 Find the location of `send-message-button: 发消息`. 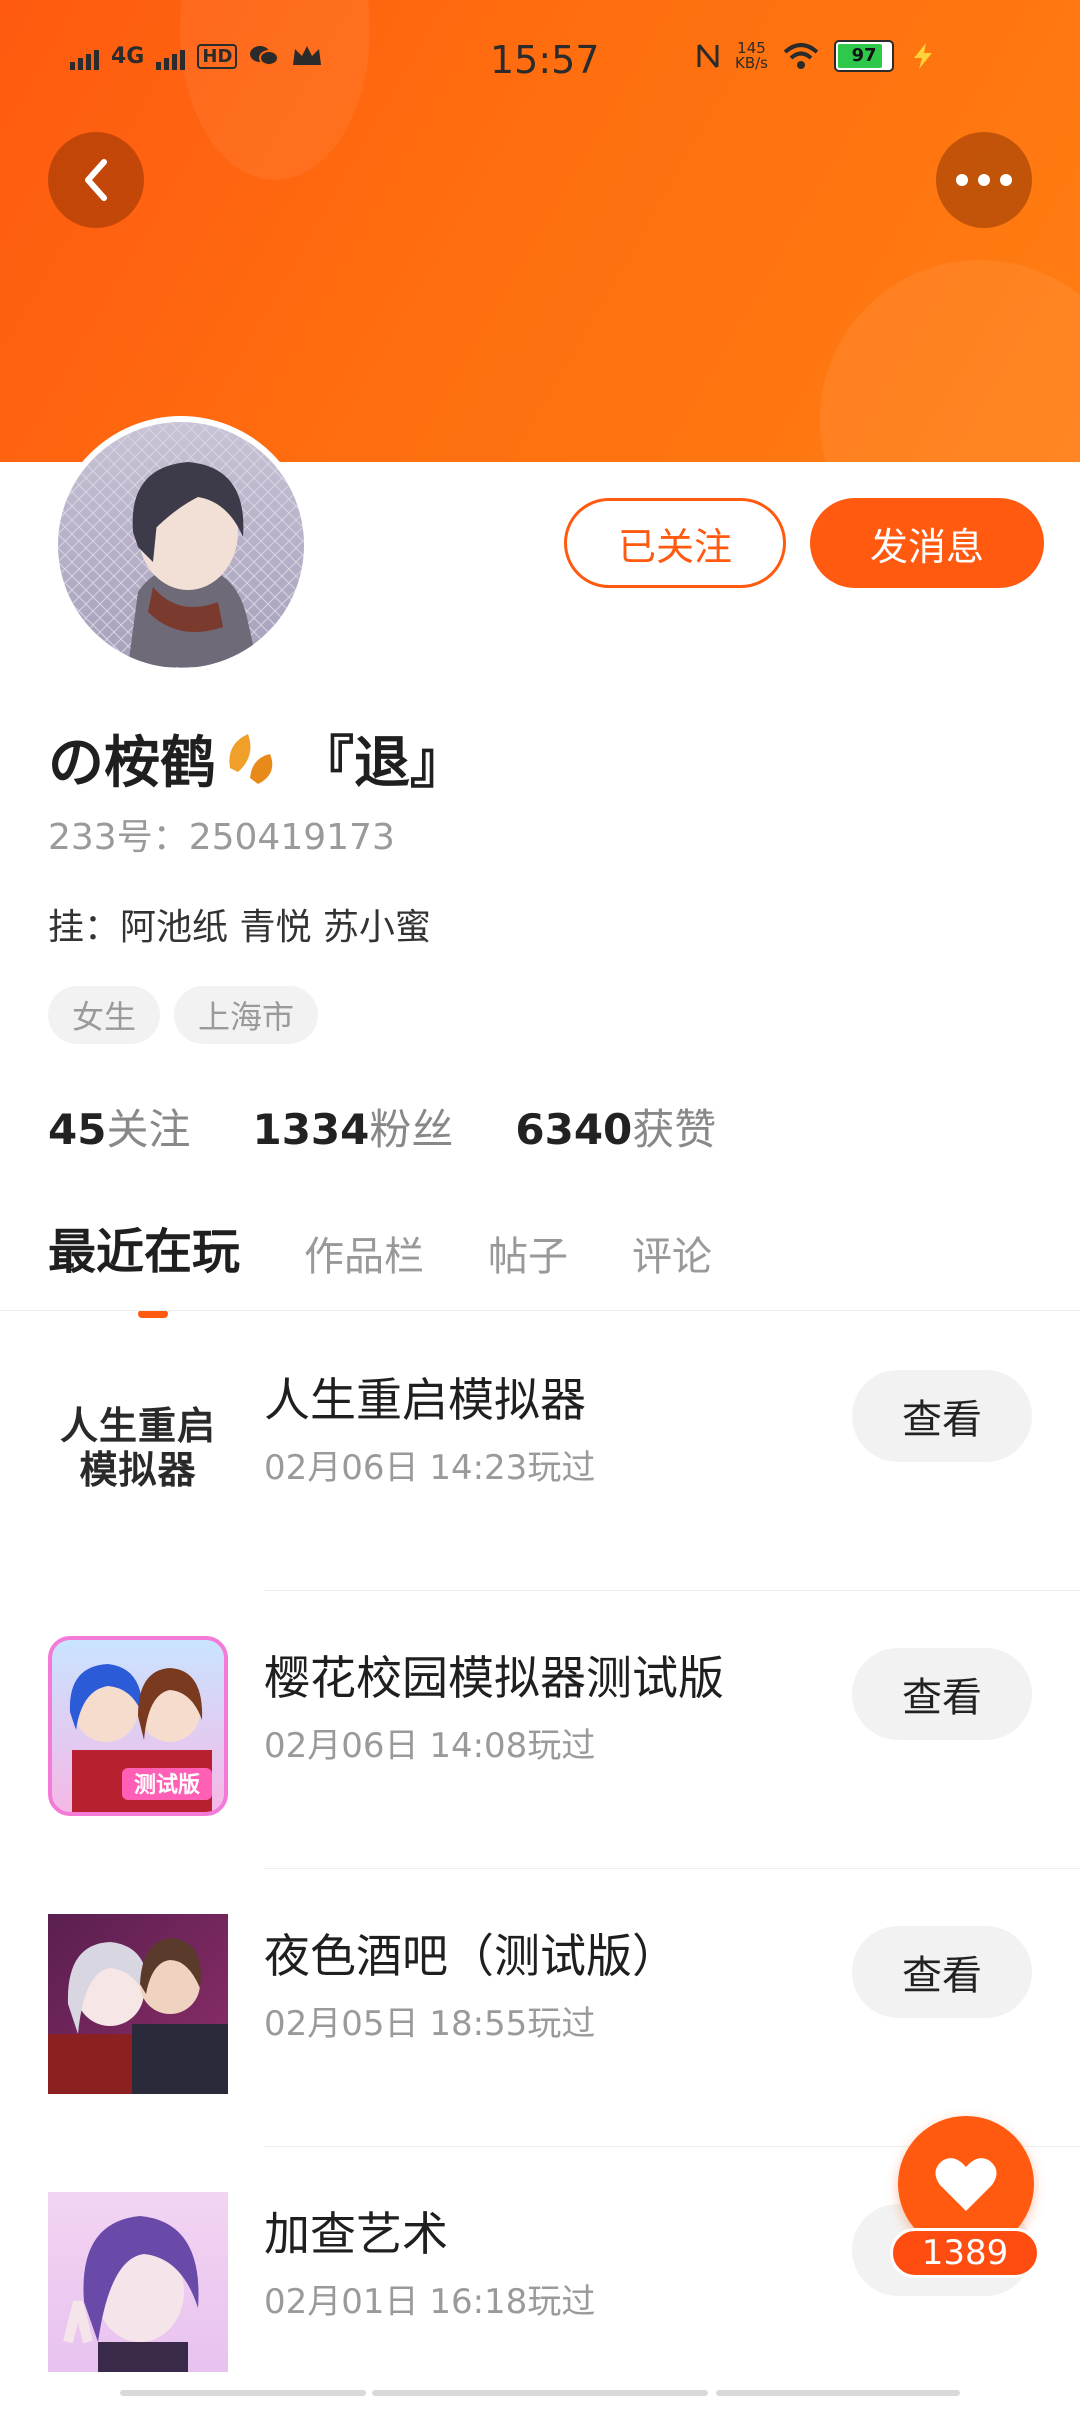

send-message-button: 发消息 is located at coordinates (927, 543).